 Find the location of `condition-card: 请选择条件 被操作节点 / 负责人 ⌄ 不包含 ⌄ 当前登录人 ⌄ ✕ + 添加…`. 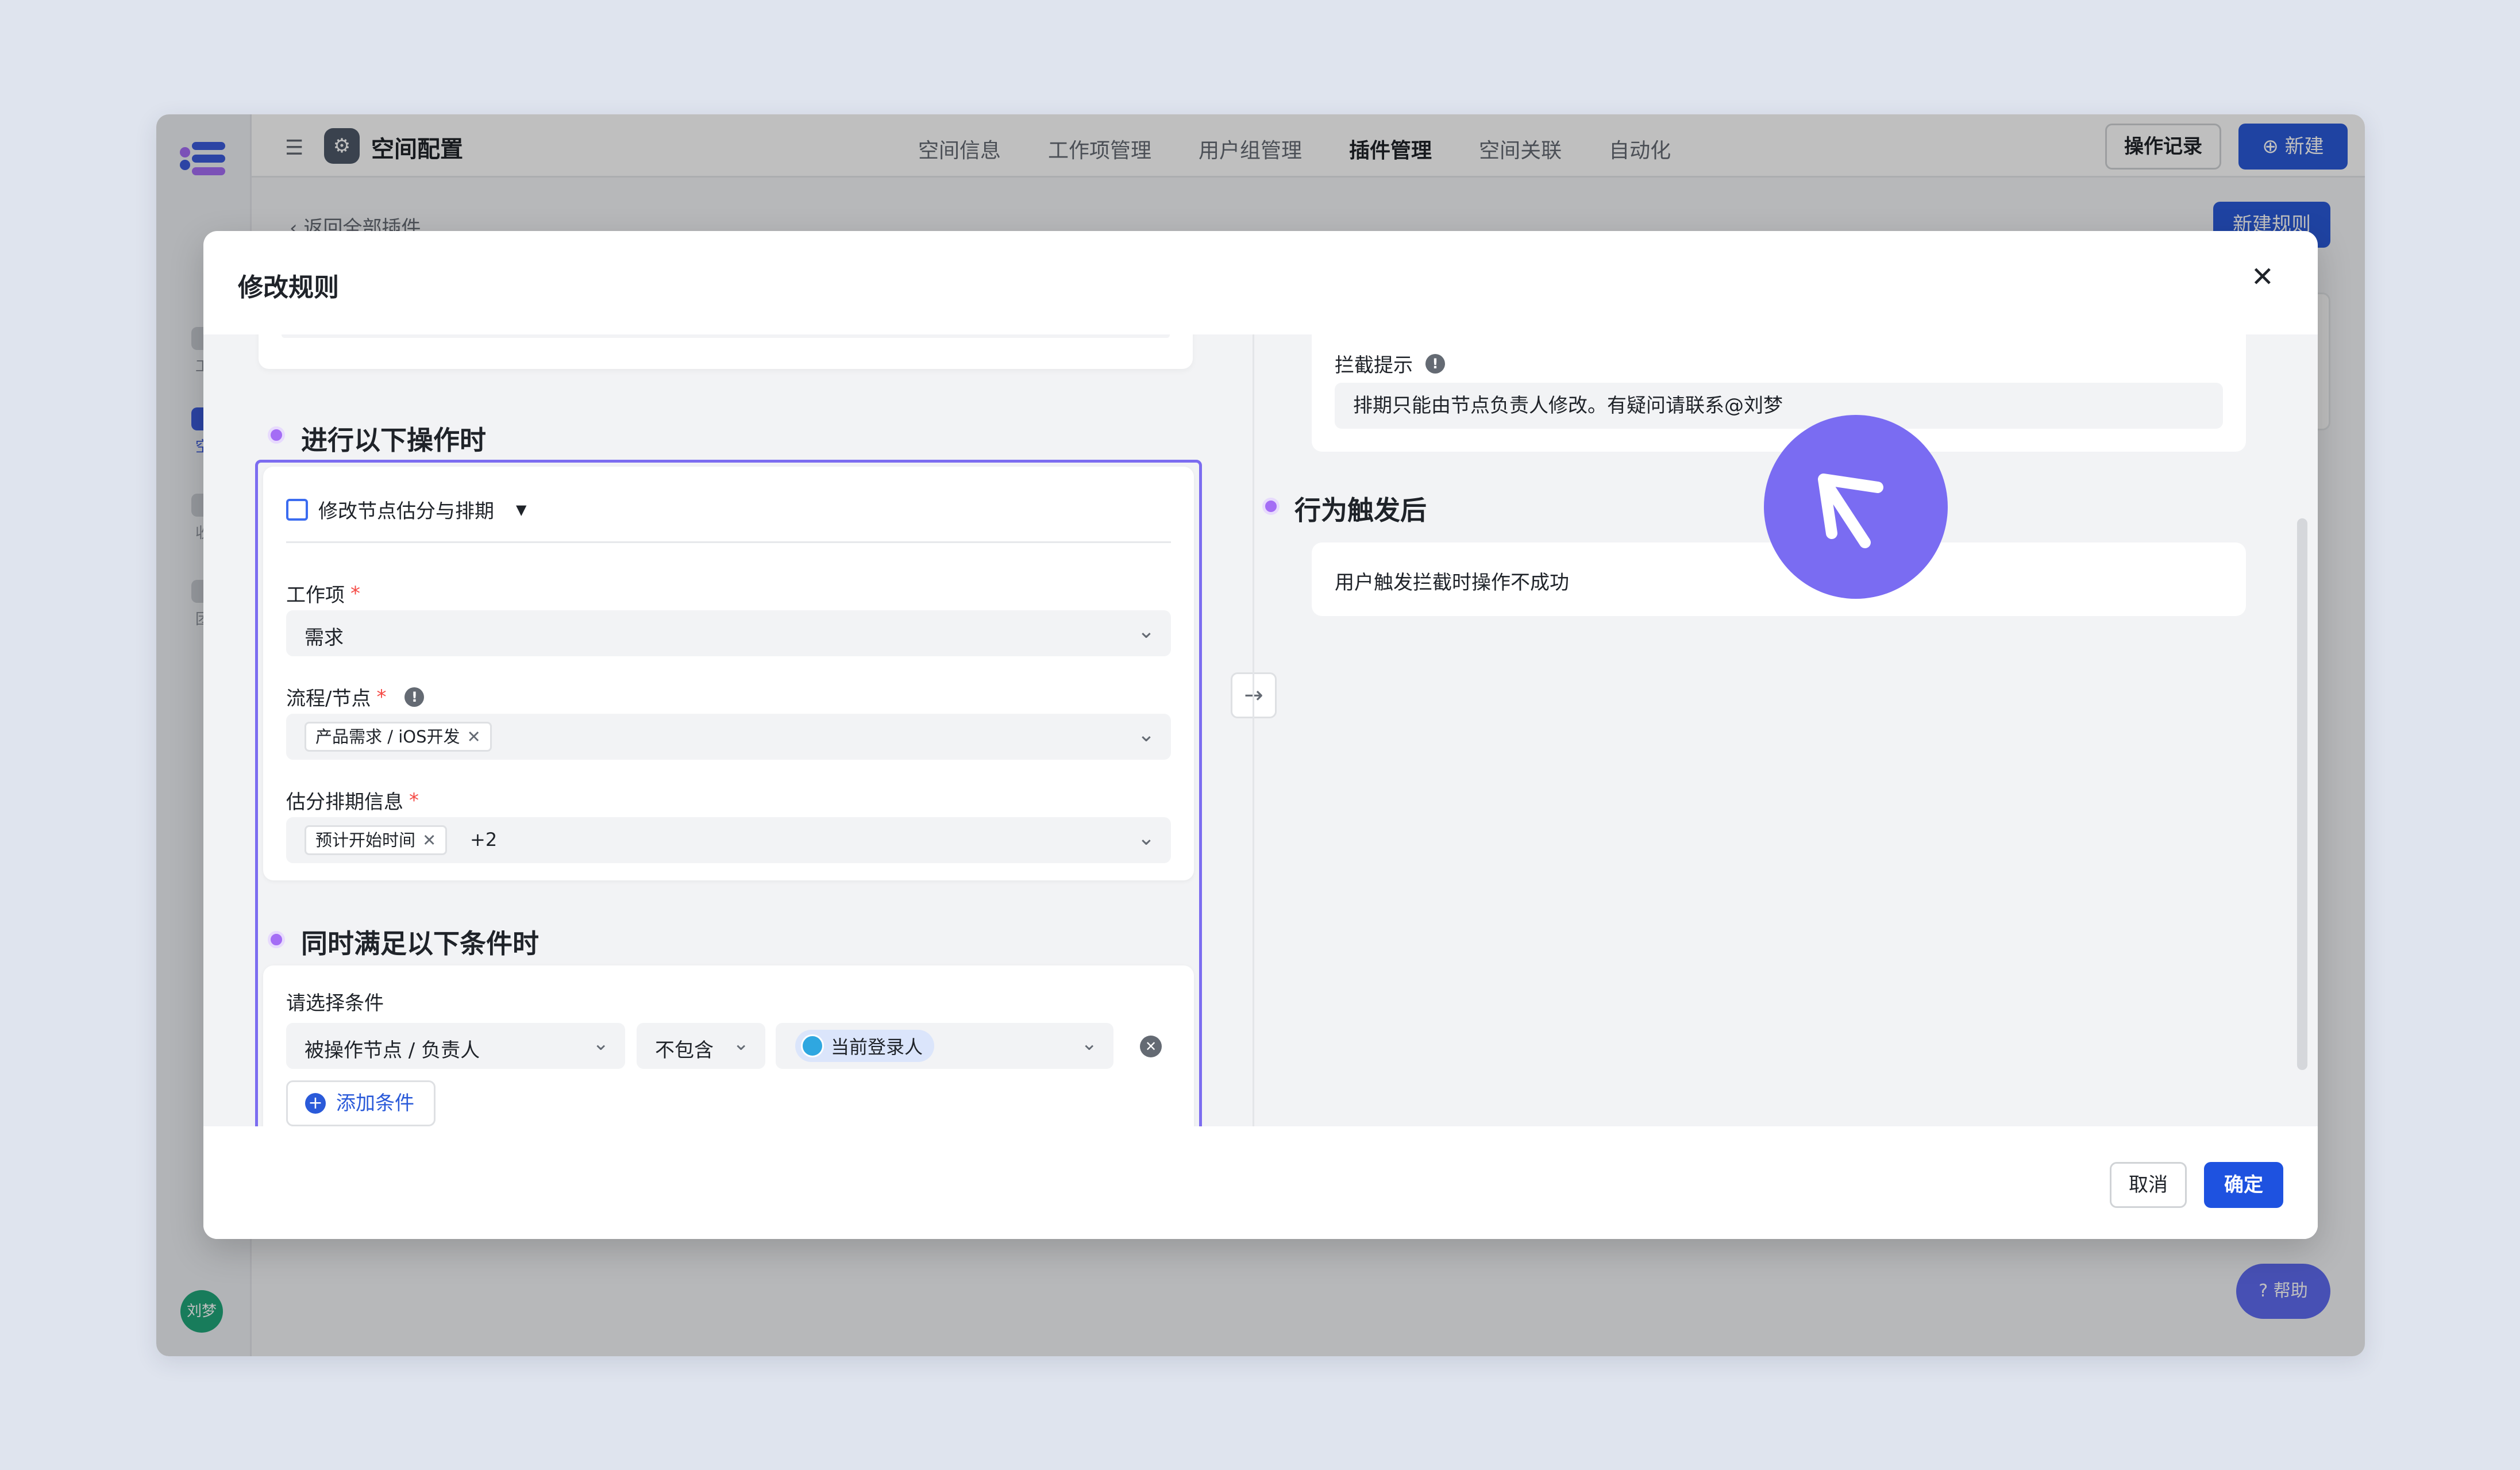

condition-card: 请选择条件 被操作节点 / 负责人 ⌄ 不包含 ⌄ 当前登录人 ⌄ ✕ + 添加… is located at coordinates (729, 1045).